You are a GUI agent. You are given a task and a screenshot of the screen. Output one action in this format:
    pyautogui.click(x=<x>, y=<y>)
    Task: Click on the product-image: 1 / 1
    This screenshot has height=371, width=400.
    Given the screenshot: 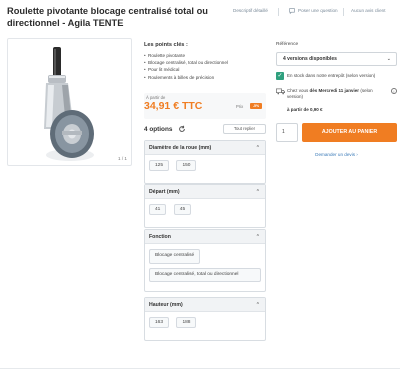 What is the action you would take?
    pyautogui.click(x=69, y=102)
    